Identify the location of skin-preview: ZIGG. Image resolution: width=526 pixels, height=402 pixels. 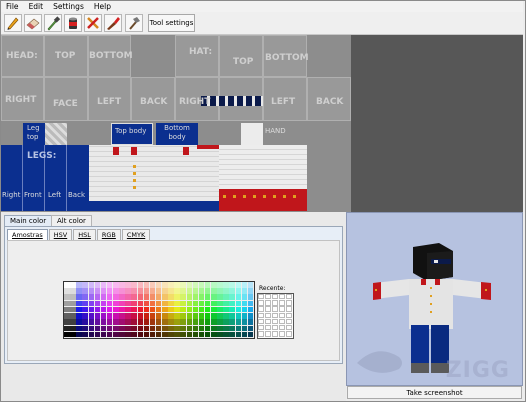
(434, 299).